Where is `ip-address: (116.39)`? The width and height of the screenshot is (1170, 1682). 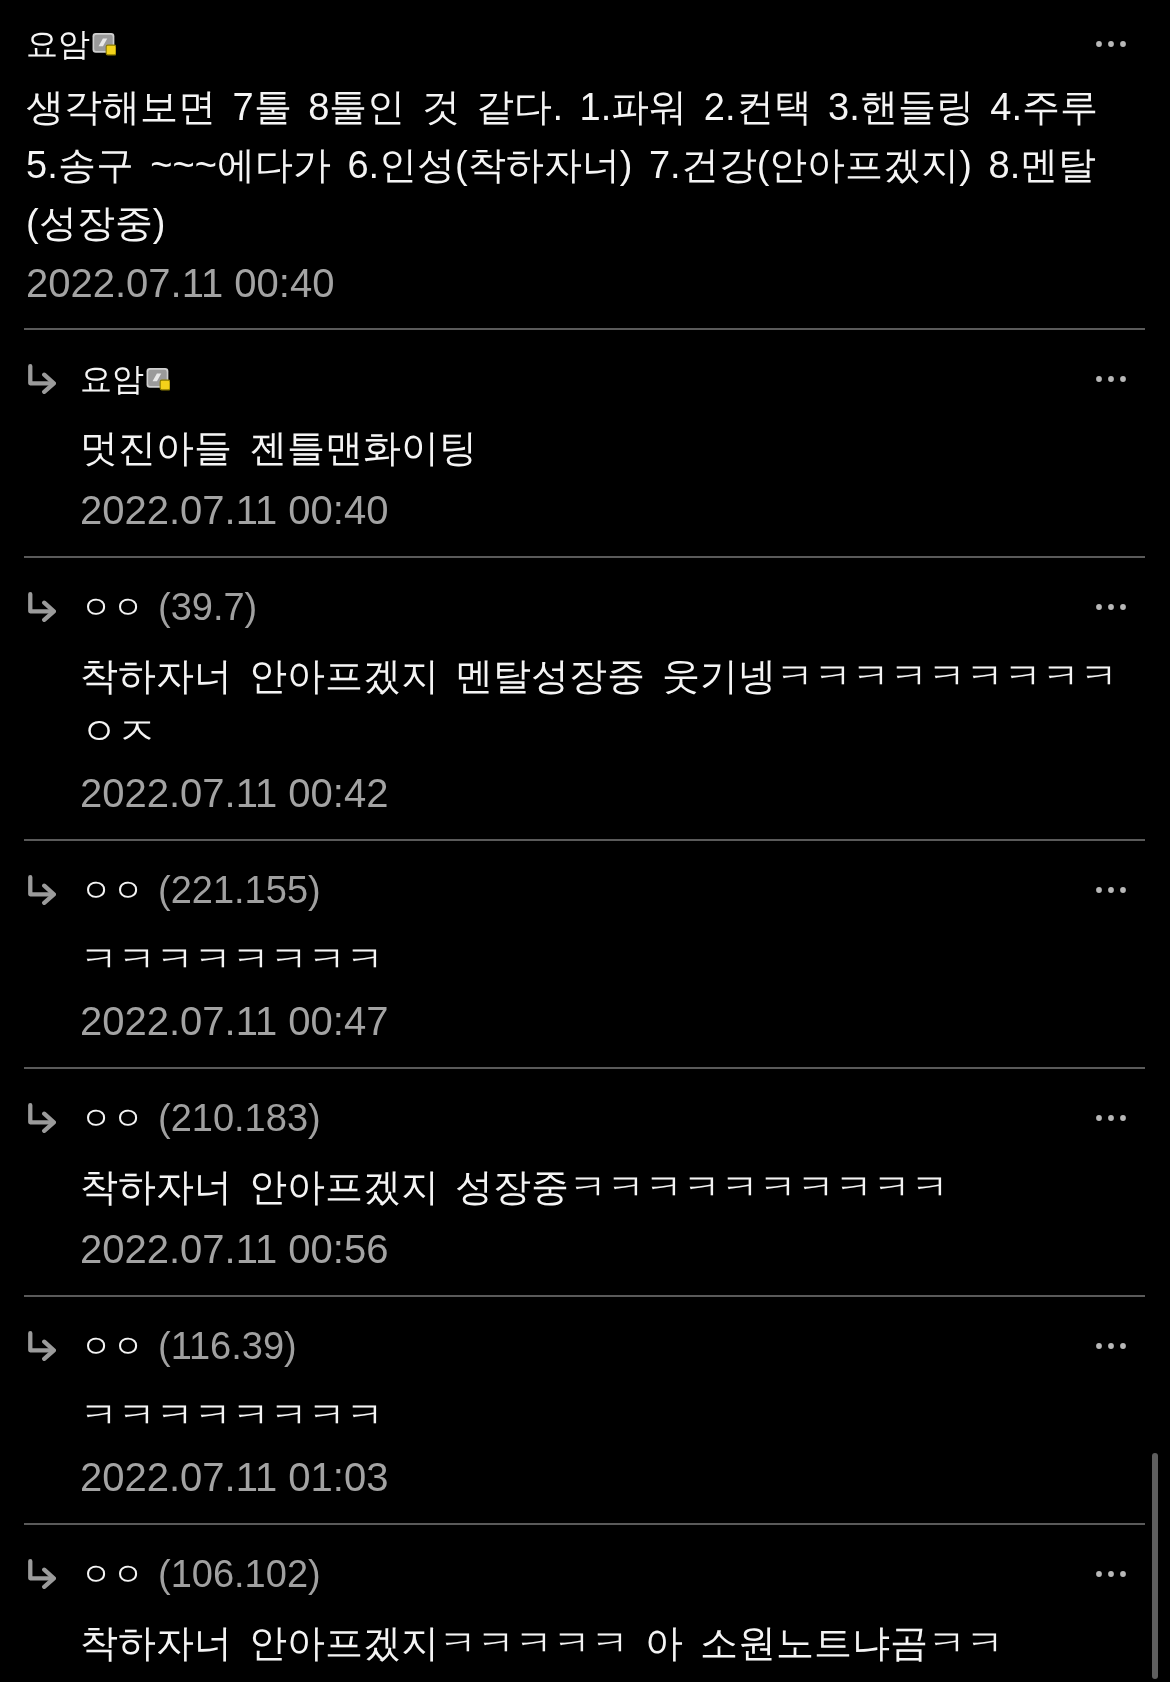 ip-address: (116.39) is located at coordinates (227, 1346).